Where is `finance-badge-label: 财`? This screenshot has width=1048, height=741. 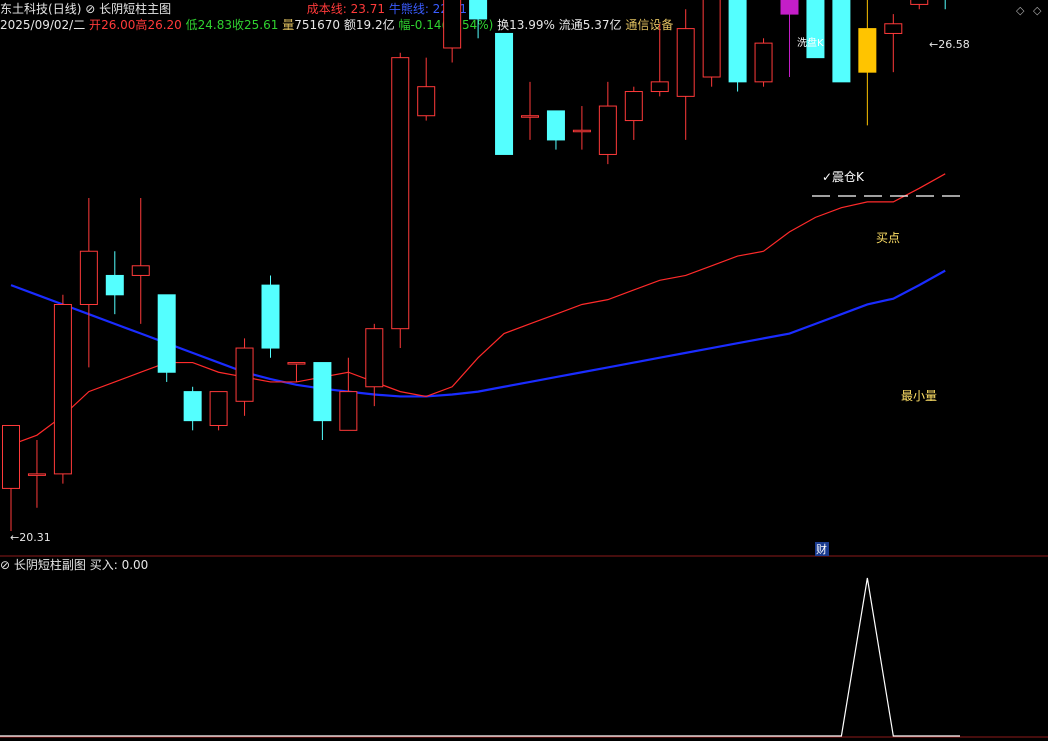 finance-badge-label: 财 is located at coordinates (821, 549).